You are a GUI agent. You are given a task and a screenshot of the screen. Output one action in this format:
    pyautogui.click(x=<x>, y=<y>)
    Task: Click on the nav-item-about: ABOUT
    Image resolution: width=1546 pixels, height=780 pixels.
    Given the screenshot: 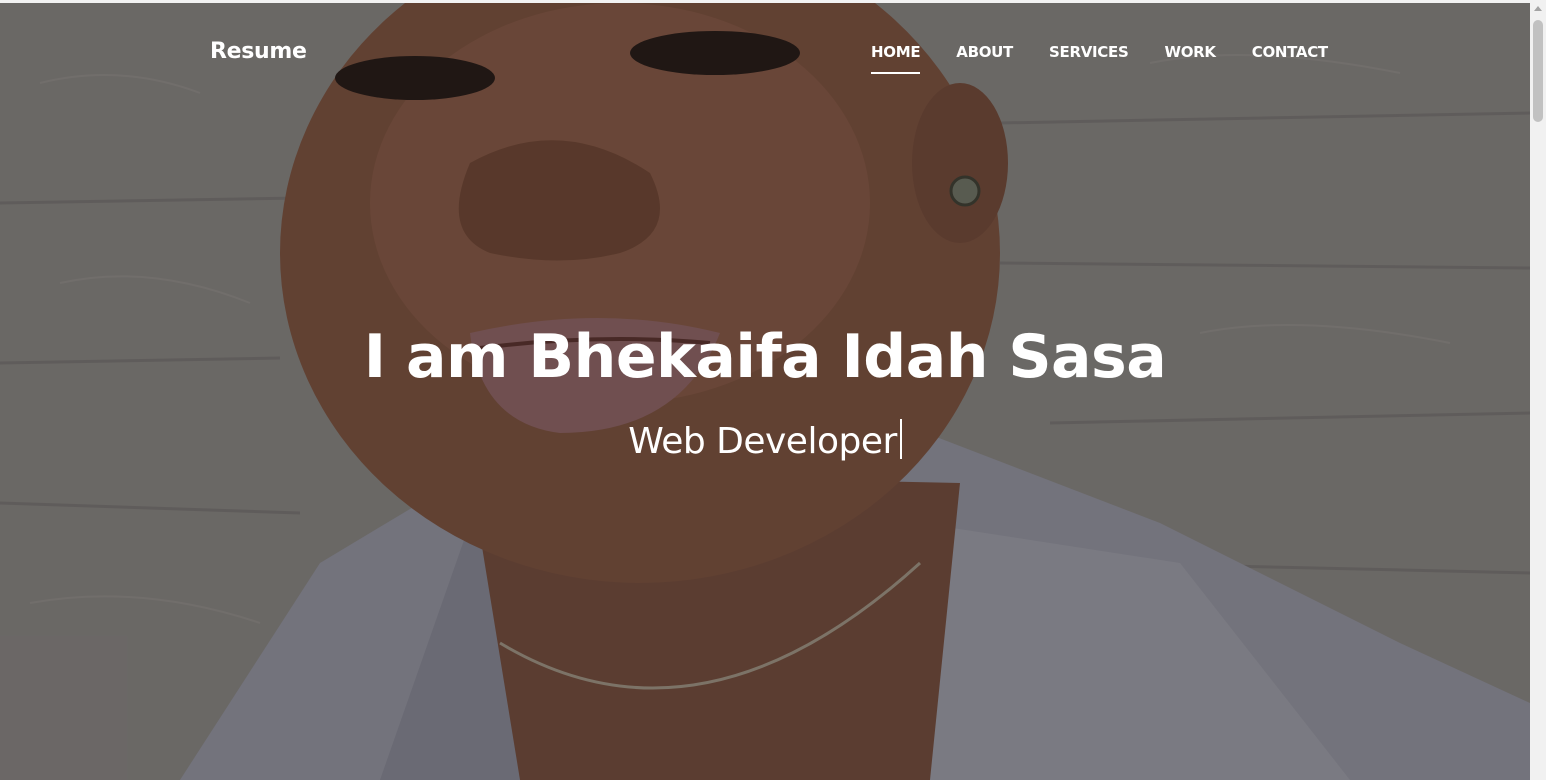 What is the action you would take?
    pyautogui.click(x=984, y=52)
    